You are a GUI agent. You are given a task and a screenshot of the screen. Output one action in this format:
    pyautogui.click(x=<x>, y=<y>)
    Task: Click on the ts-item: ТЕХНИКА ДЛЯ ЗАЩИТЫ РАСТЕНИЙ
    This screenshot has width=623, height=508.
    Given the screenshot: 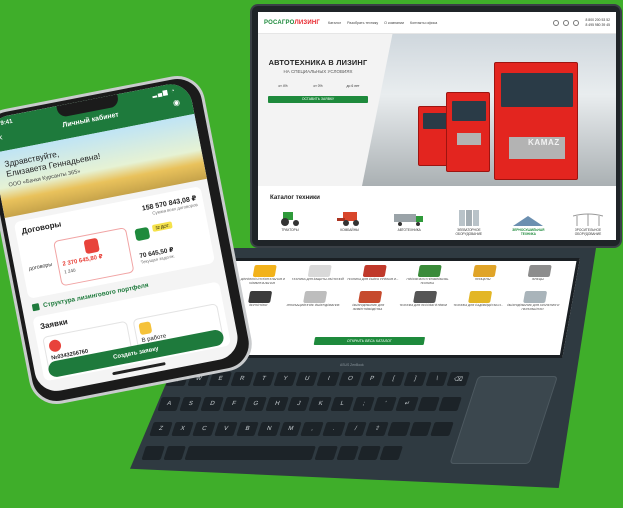 What is the action you would take?
    pyautogui.click(x=318, y=275)
    